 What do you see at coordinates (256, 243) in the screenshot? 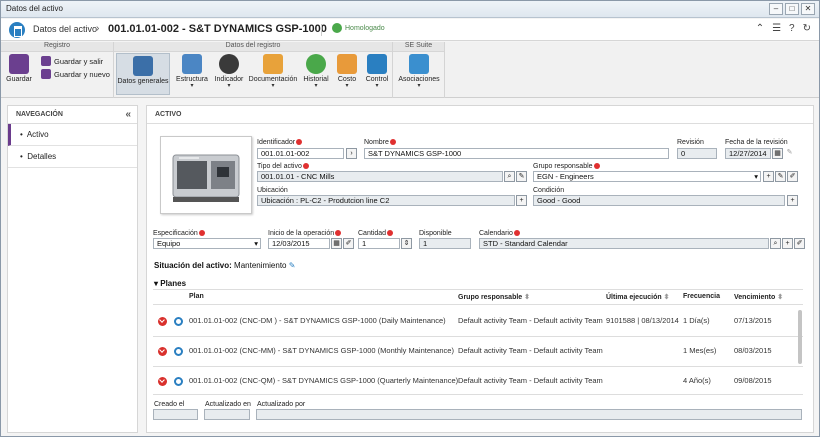
I see `chevron-down-icon: ▾` at bounding box center [256, 243].